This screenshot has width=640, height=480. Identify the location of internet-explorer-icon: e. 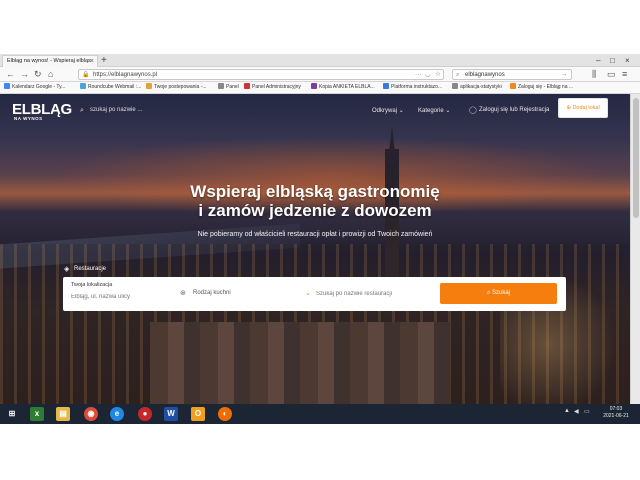
(117, 414).